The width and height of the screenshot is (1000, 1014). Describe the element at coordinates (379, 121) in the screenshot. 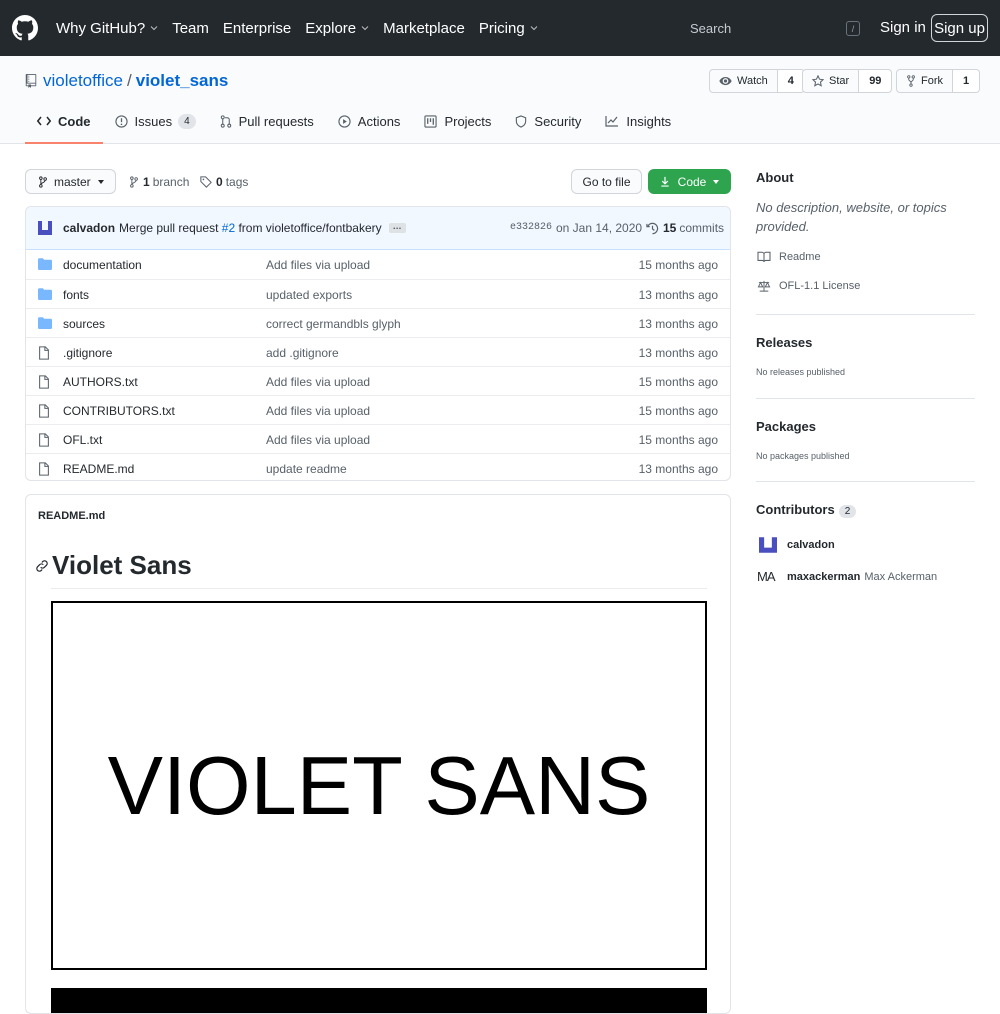

I see `tab-label: Actions` at that location.